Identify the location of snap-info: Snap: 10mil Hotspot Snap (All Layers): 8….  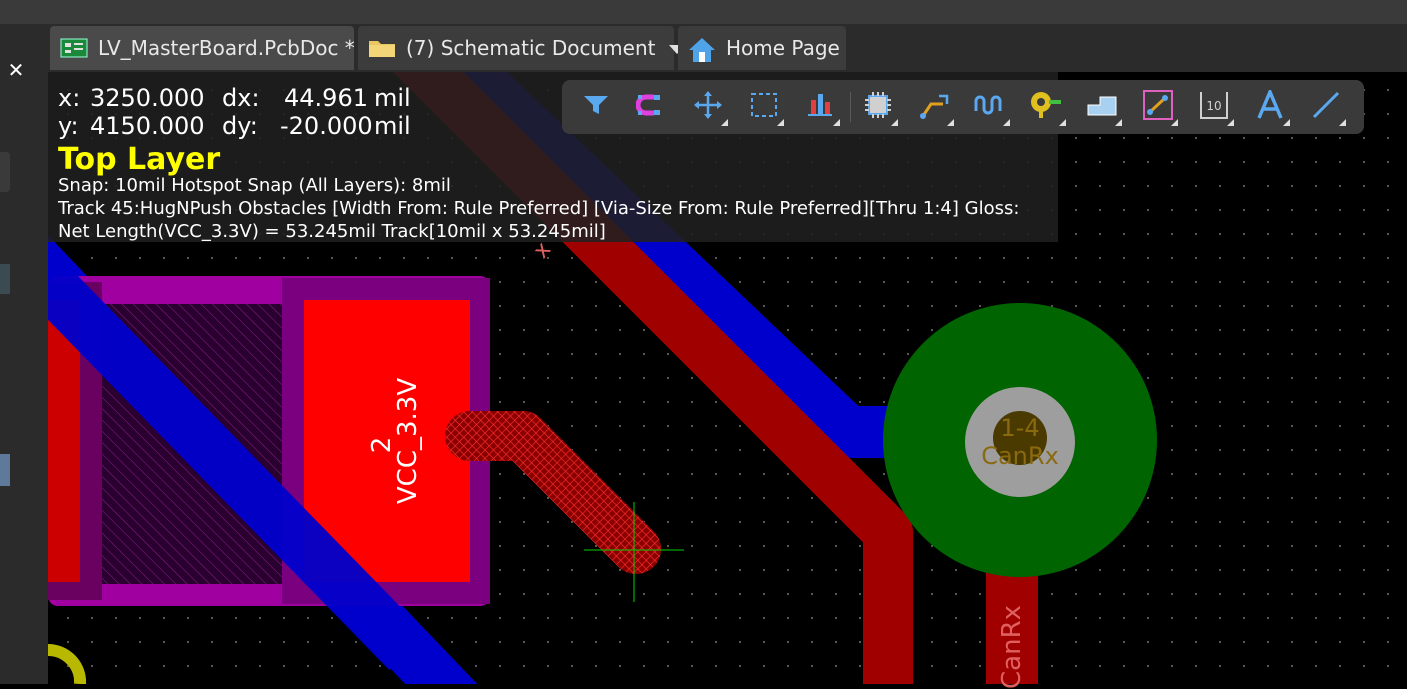
(254, 185).